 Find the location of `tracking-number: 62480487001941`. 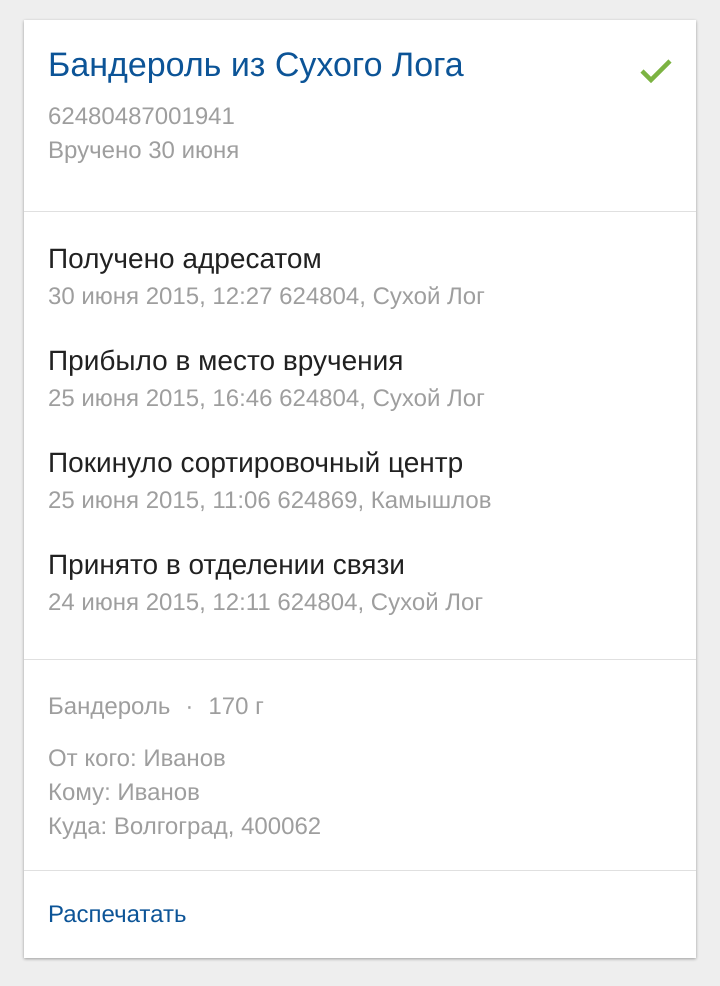

tracking-number: 62480487001941 is located at coordinates (142, 117).